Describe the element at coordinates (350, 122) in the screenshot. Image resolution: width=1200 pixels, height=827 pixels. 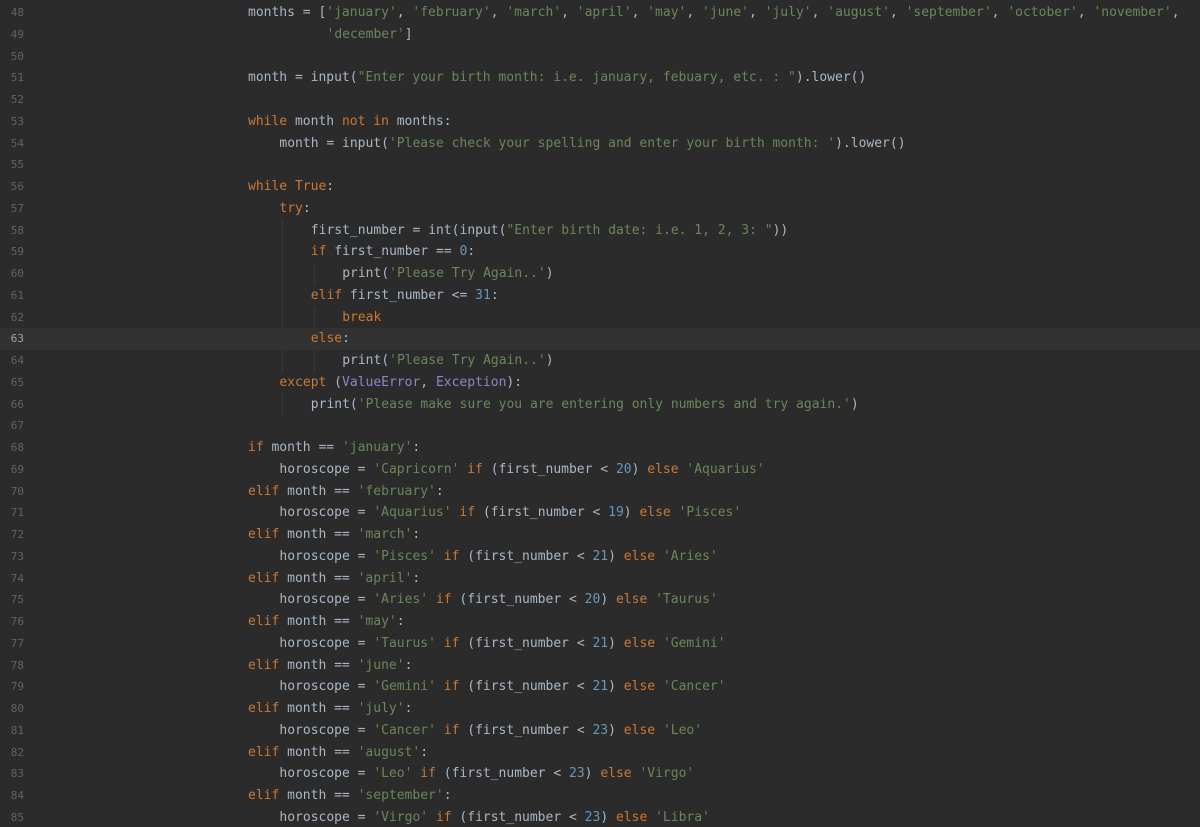
I see `code-text: while month not in months:` at that location.